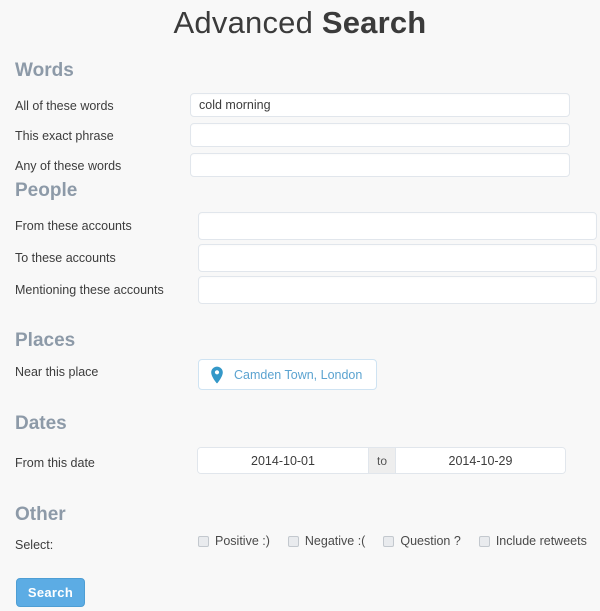 This screenshot has height=611, width=600. Describe the element at coordinates (55, 463) in the screenshot. I see `label-from-this-date: From this date` at that location.